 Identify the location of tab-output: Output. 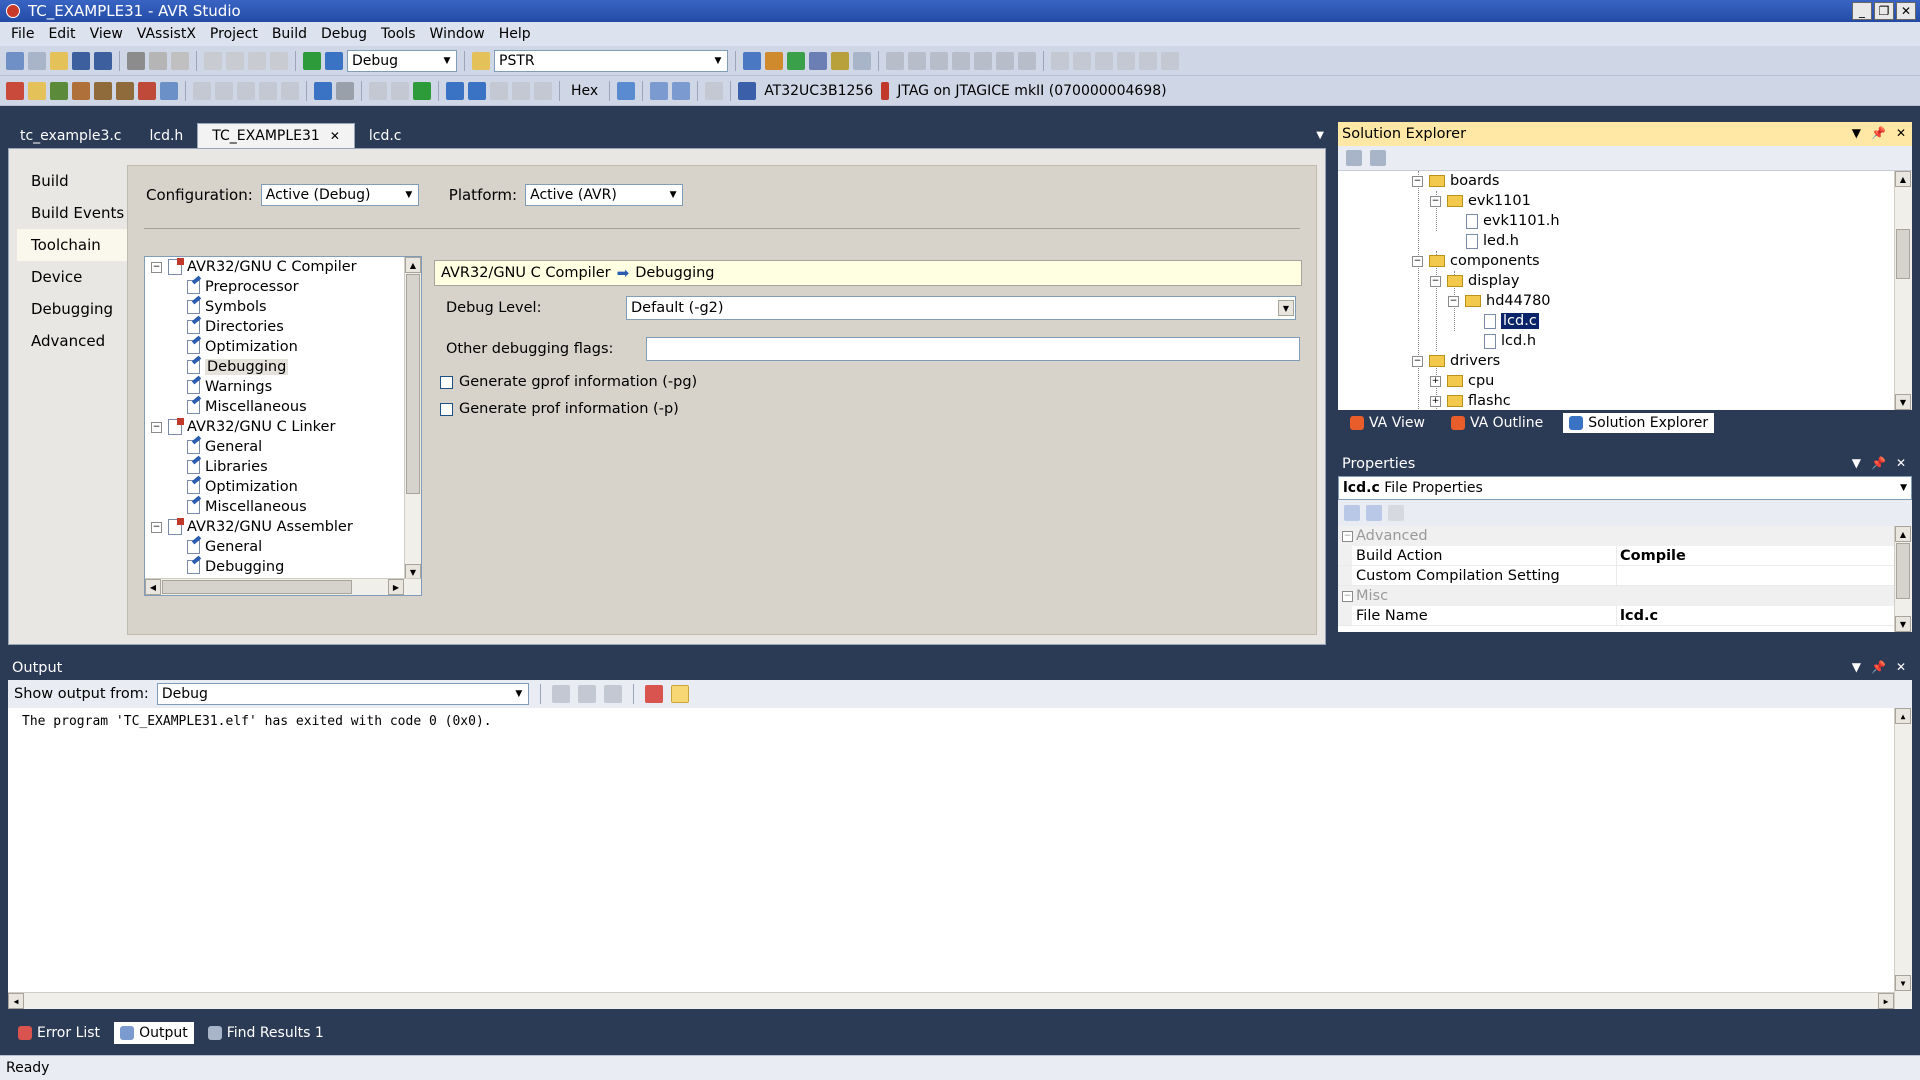
(154, 1033).